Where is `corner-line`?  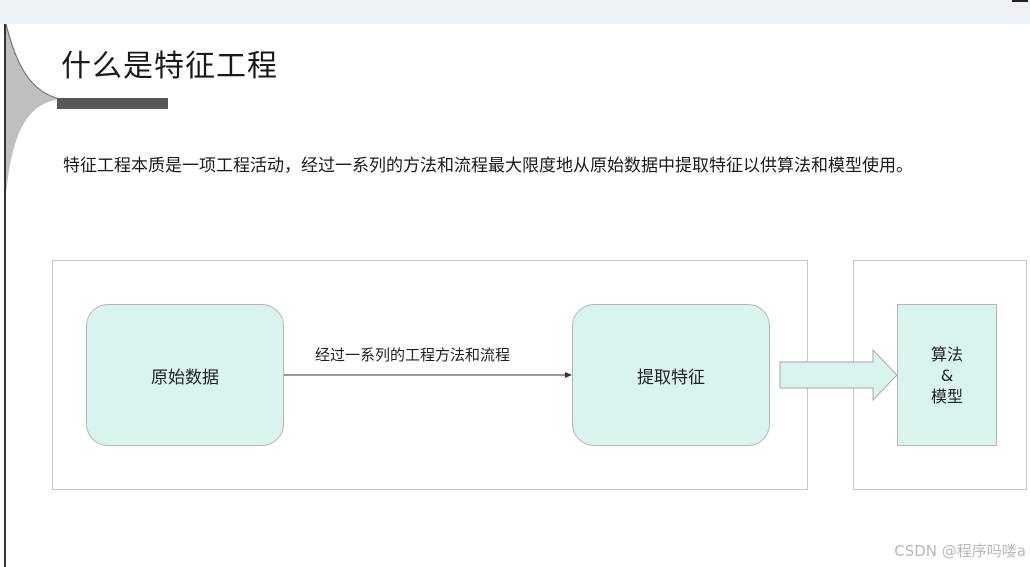 corner-line is located at coordinates (1020, 1).